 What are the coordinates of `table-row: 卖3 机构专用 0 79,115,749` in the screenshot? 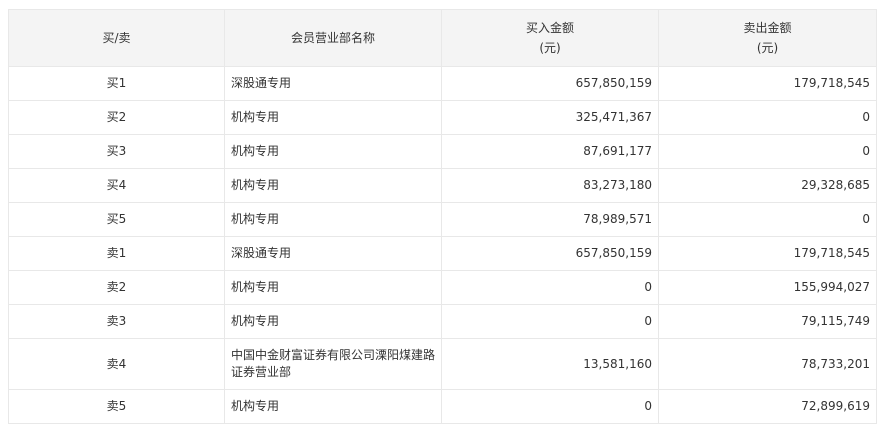 It's located at (442, 321).